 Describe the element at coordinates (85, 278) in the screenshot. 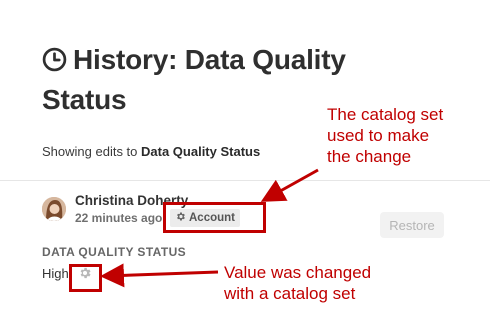

I see `annotation-box-value` at that location.